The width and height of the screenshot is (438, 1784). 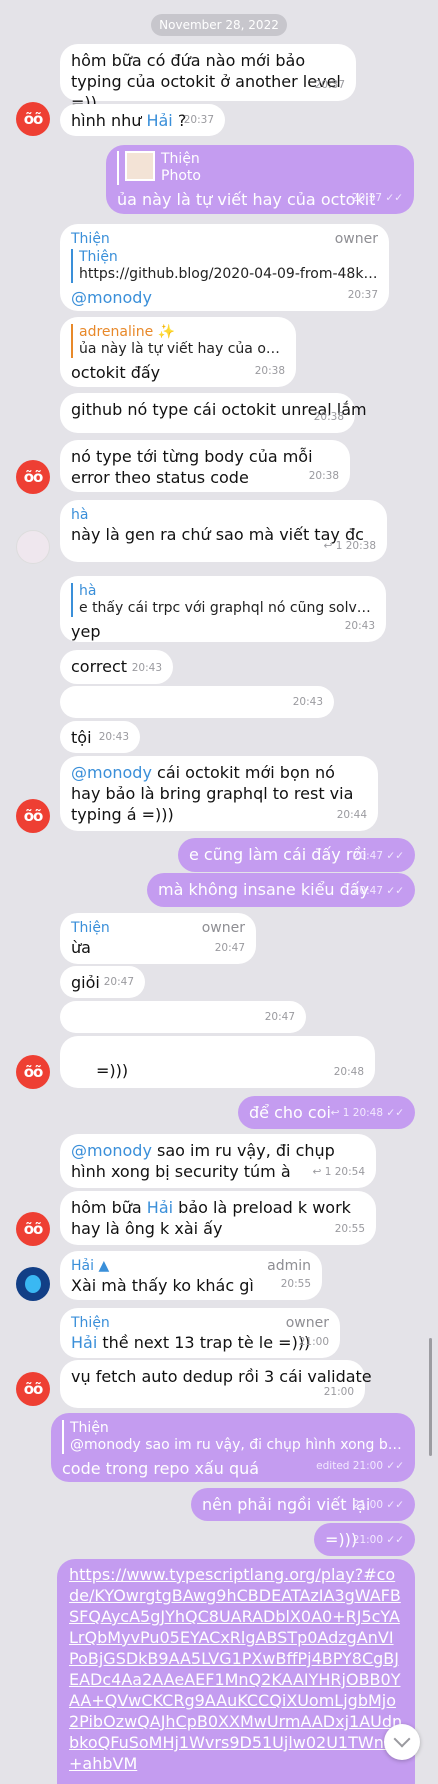 I want to click on message-bubble-outgoing: =))) 21:00 ✓✓, so click(x=364, y=1539).